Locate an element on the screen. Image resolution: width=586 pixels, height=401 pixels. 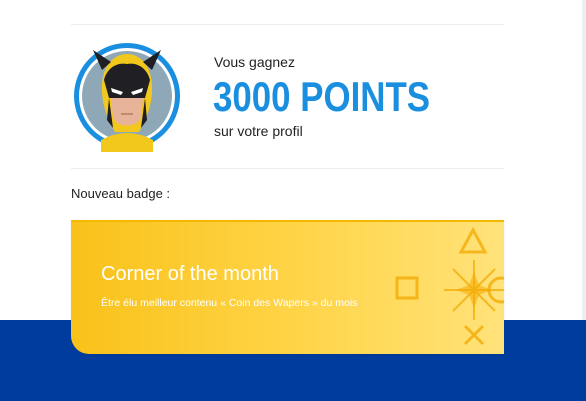
points-amount: 3000 POINTS is located at coordinates (322, 96).